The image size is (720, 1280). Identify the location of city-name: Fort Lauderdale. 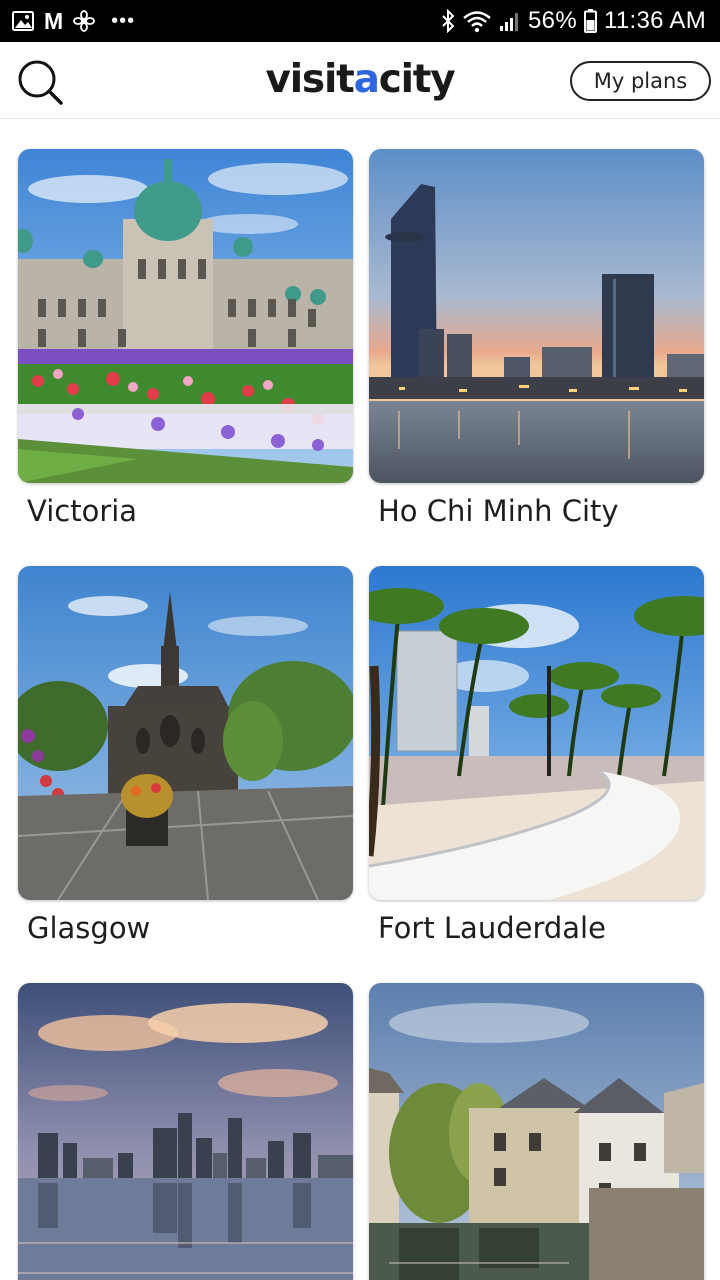
(492, 928).